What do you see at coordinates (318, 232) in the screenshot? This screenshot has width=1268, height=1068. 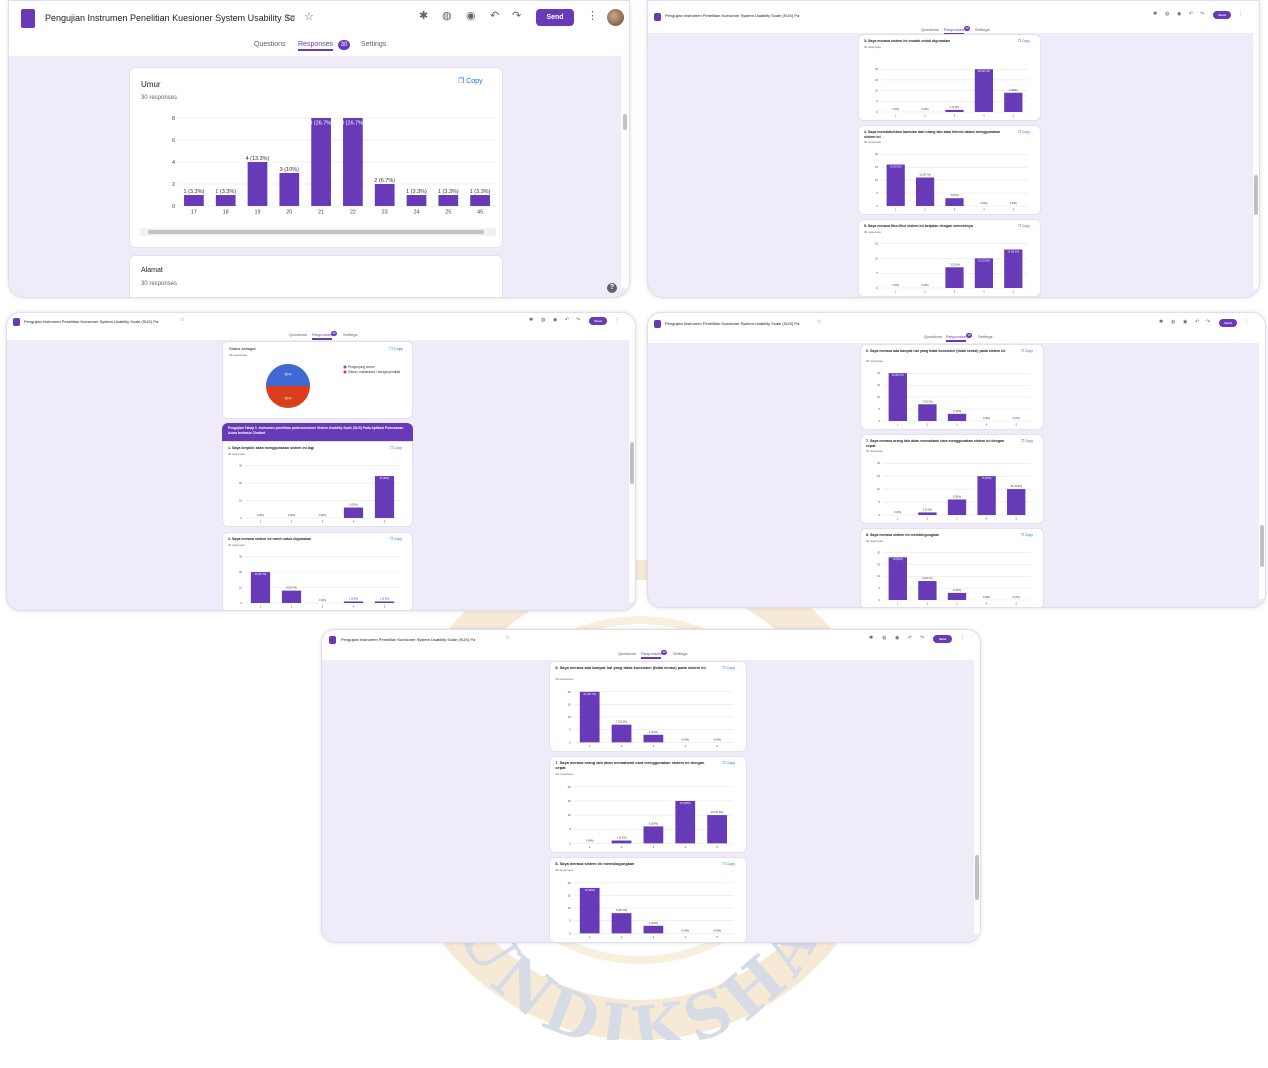 I see `horizontal-scrollbar` at bounding box center [318, 232].